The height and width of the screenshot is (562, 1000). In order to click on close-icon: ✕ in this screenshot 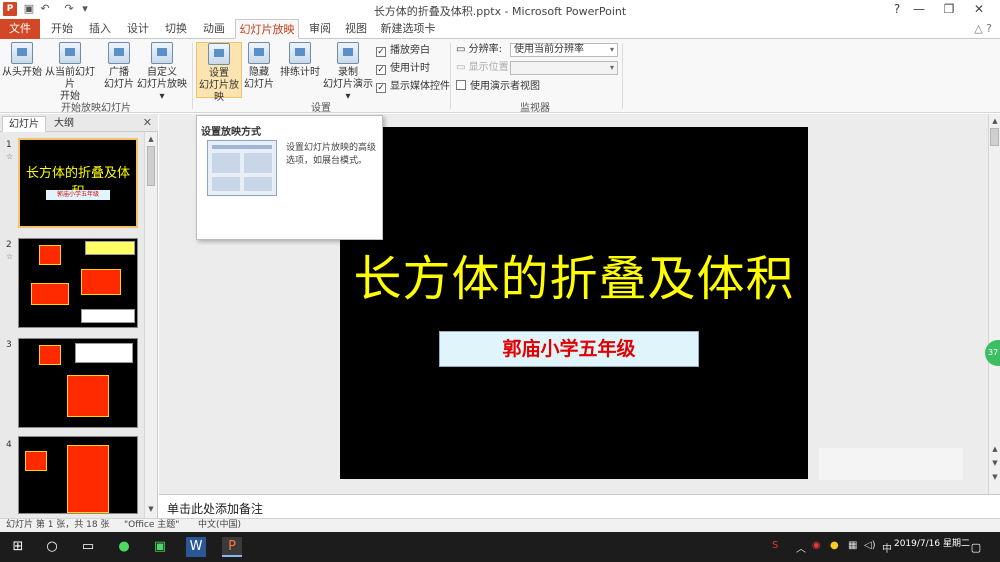, I will do `click(979, 9)`.